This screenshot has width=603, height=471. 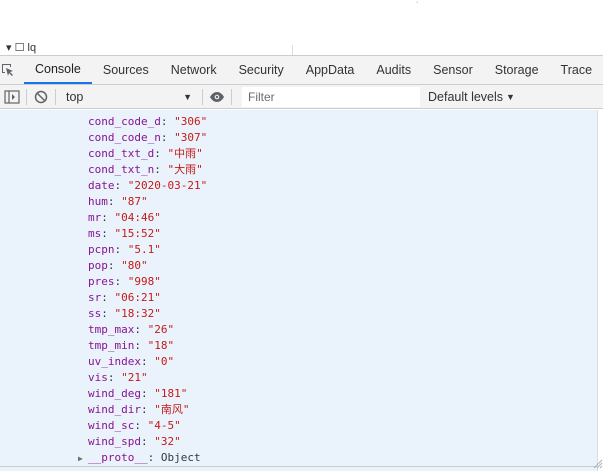 I want to click on property-row: ss: "18:32", so click(x=124, y=314).